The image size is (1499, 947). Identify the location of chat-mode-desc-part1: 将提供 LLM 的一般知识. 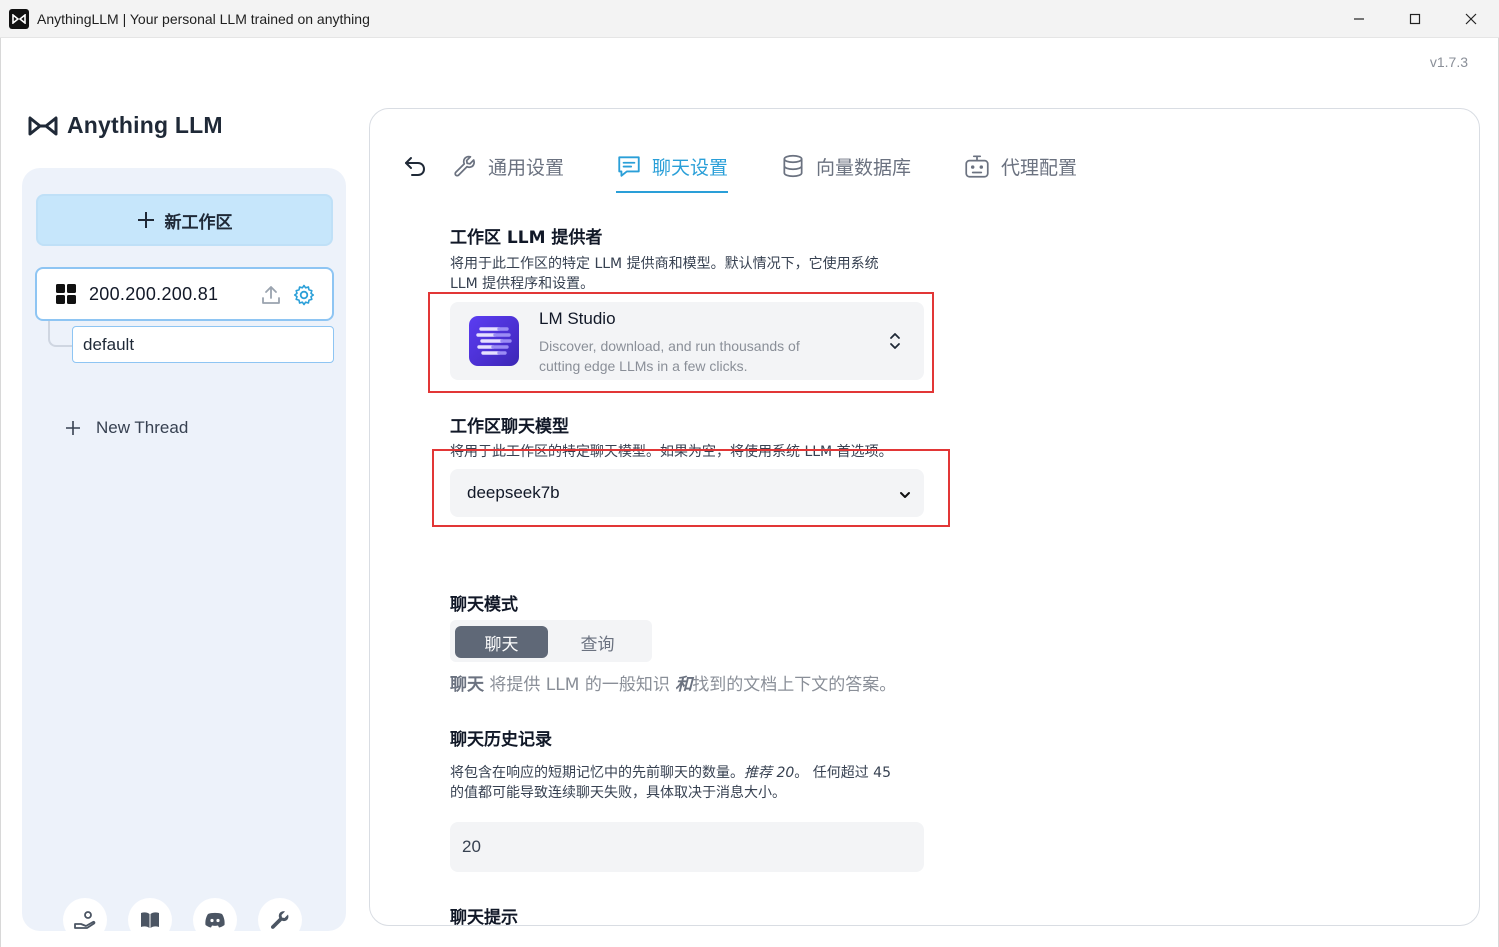
(580, 685).